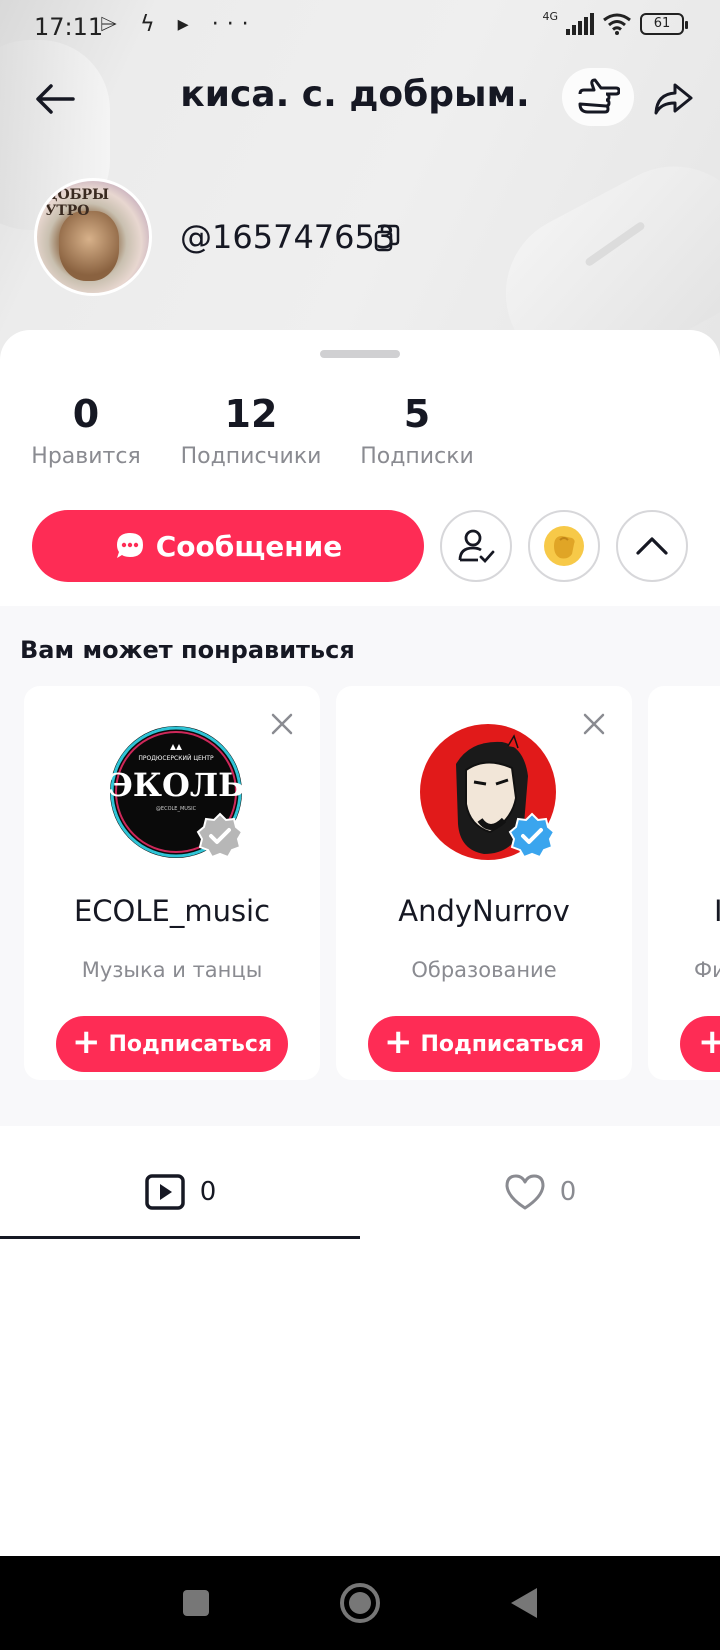  What do you see at coordinates (178, 24) in the screenshot?
I see `notification-icons: ⌲ ϟ ▸ ···` at bounding box center [178, 24].